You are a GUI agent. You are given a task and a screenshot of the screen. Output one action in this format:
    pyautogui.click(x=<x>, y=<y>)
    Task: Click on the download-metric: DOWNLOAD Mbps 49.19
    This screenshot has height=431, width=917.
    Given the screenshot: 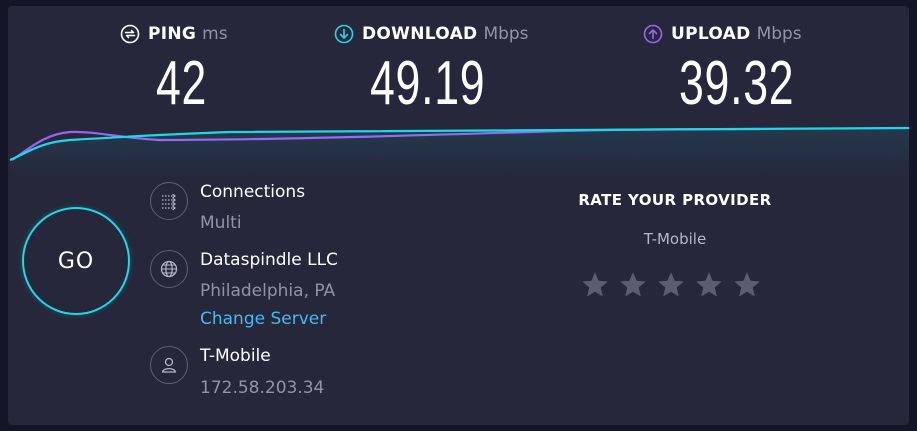 What is the action you would take?
    pyautogui.click(x=431, y=70)
    